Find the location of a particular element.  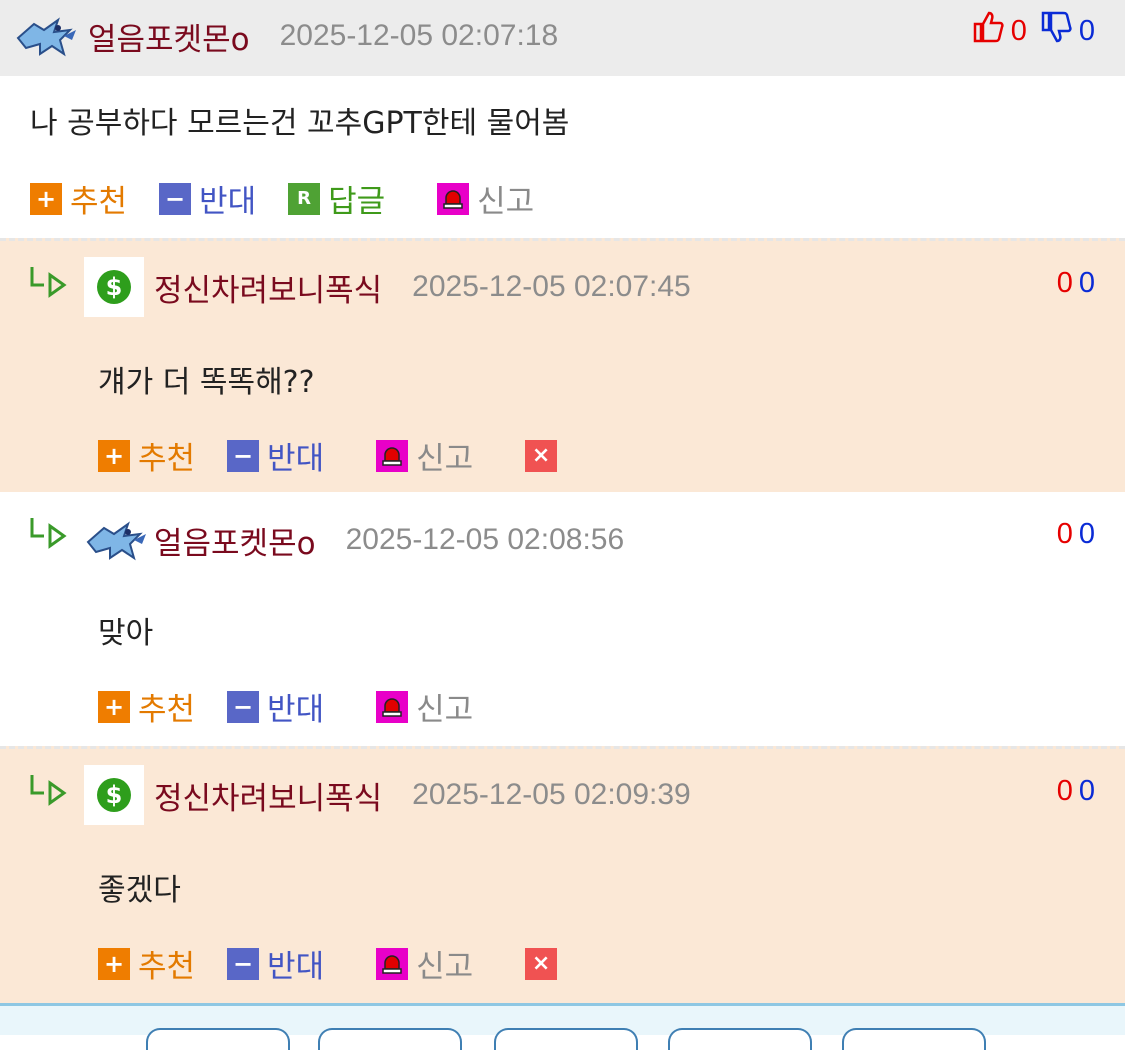

post-header: 얼음포켓몬o 2025-12-05 02:07:18 0 0 is located at coordinates (562, 38).